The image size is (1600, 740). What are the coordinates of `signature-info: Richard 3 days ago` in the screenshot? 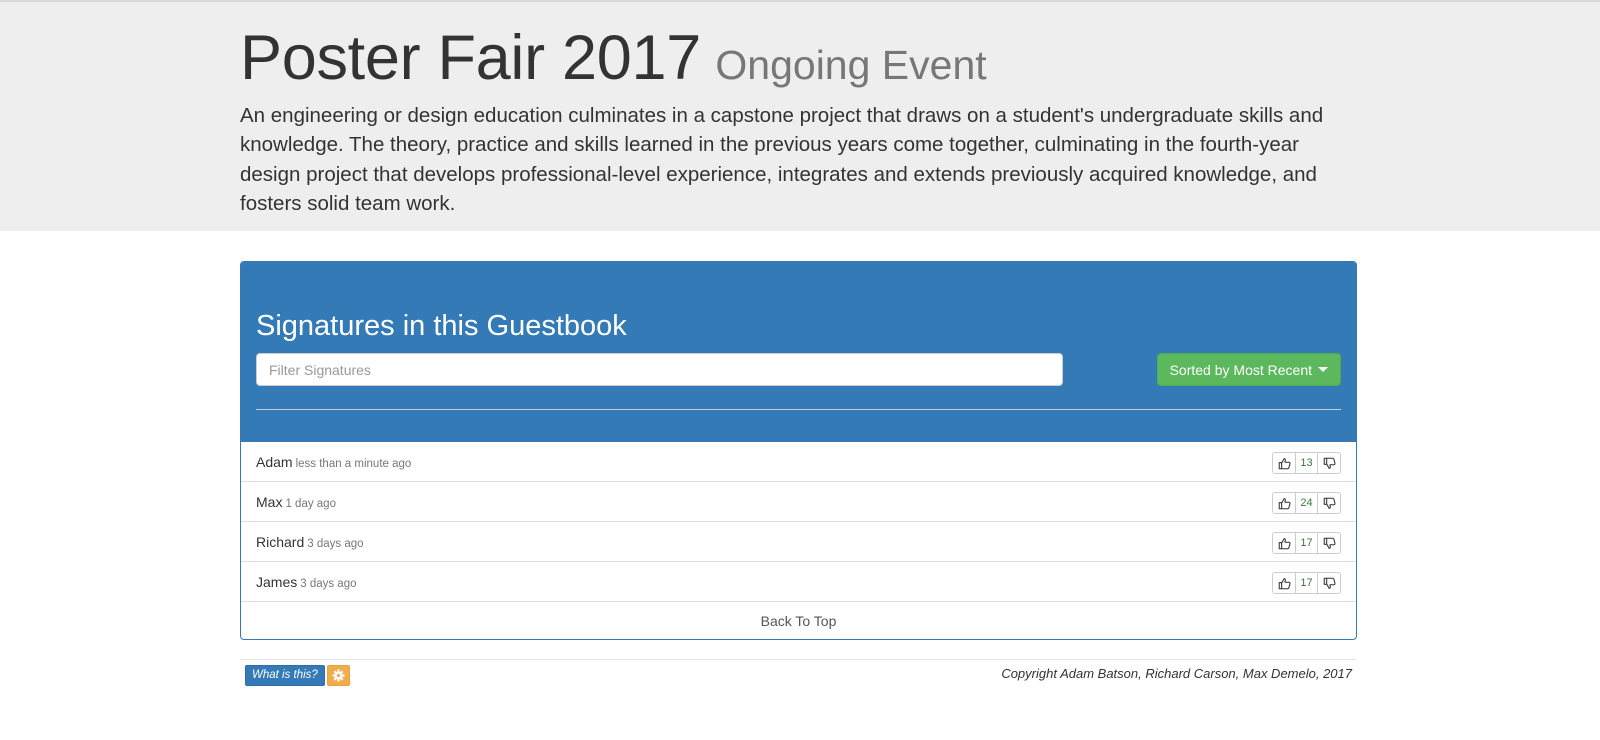 It's located at (310, 542).